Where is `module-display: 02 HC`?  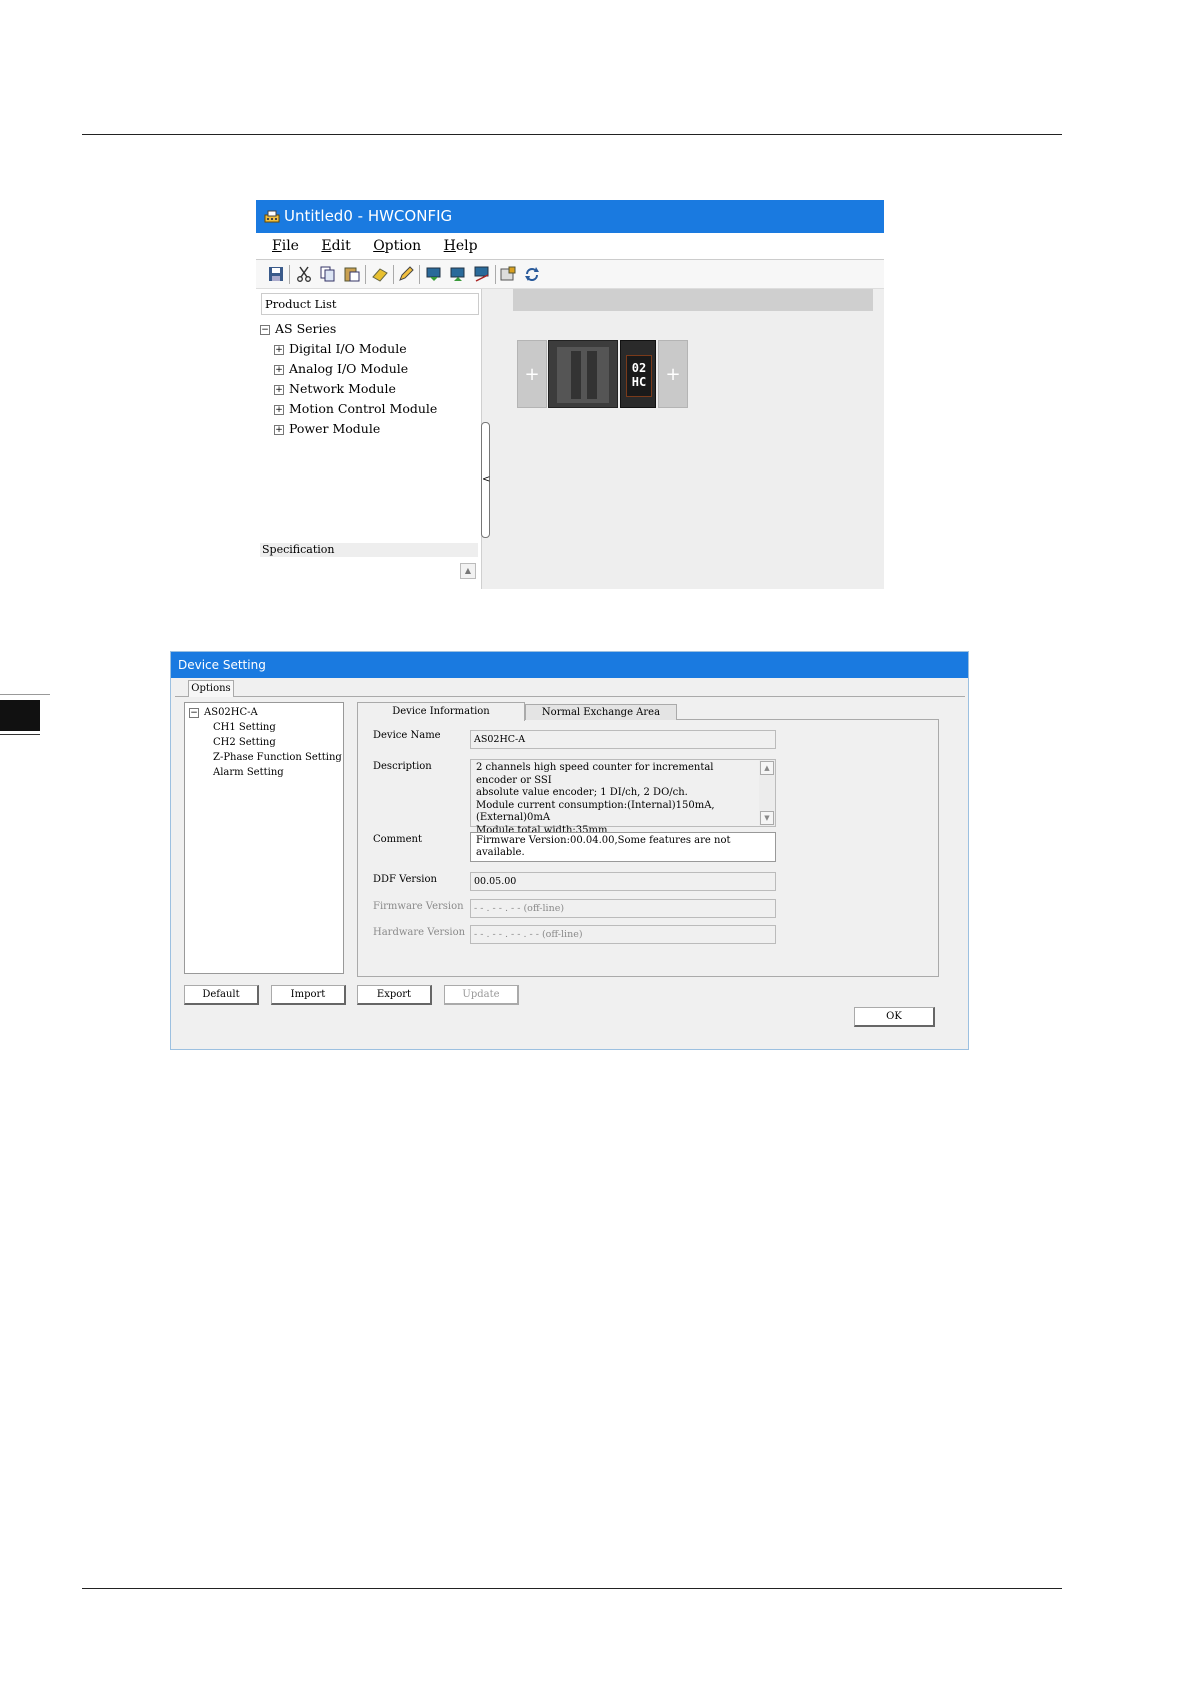 module-display: 02 HC is located at coordinates (639, 376).